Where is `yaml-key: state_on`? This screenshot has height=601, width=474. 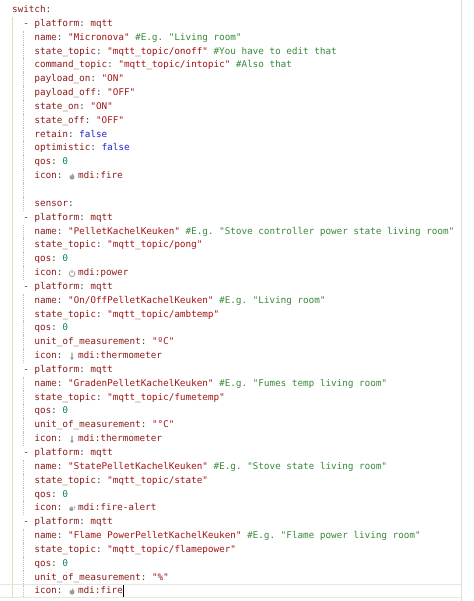
yaml-key: state_on is located at coordinates (57, 107).